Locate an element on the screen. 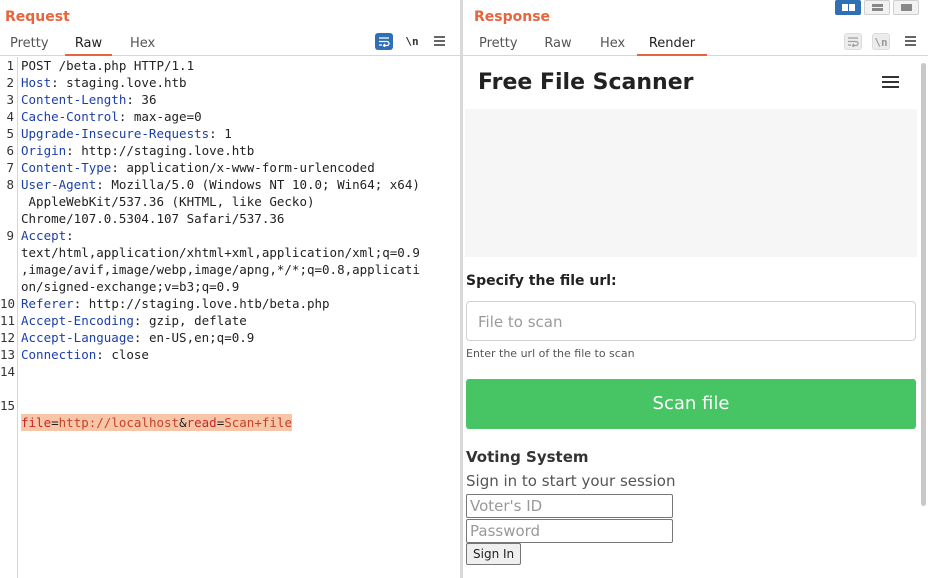  response-menu-button is located at coordinates (910, 41).